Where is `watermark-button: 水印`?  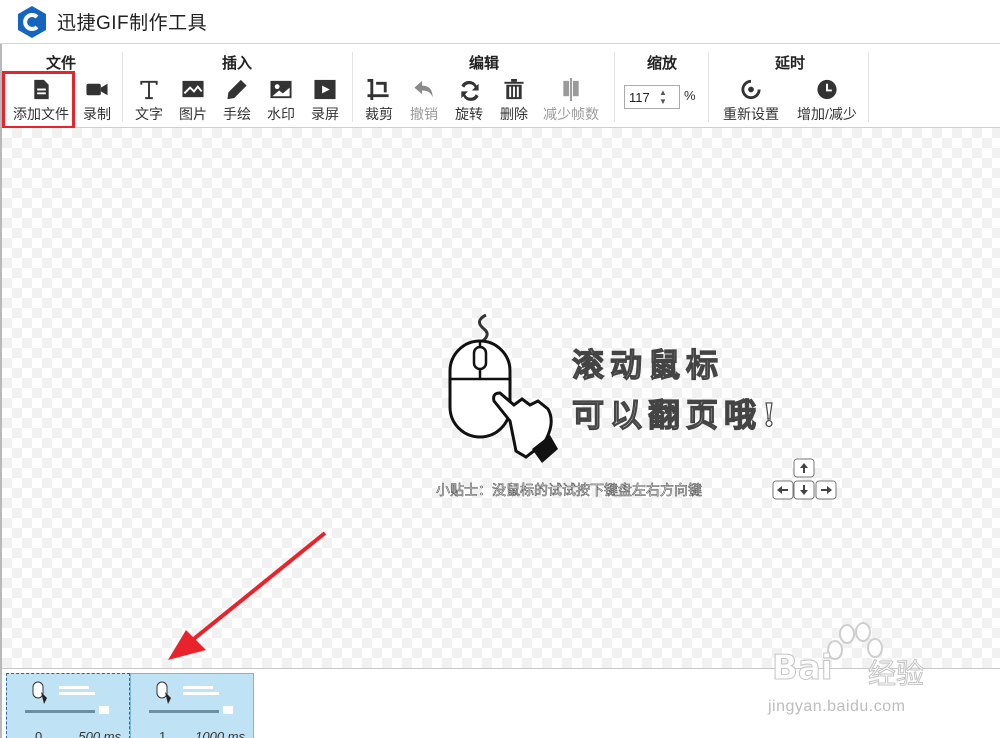 watermark-button: 水印 is located at coordinates (281, 101).